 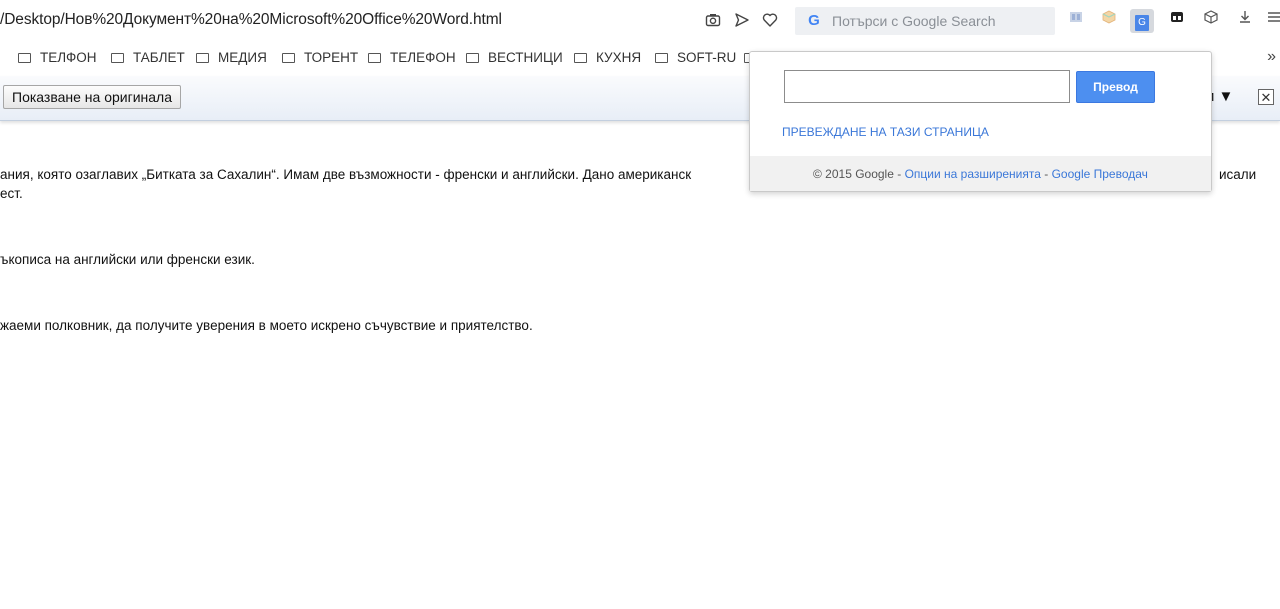 I want to click on bookmark-folder: ТОРЕНТ, so click(x=320, y=58).